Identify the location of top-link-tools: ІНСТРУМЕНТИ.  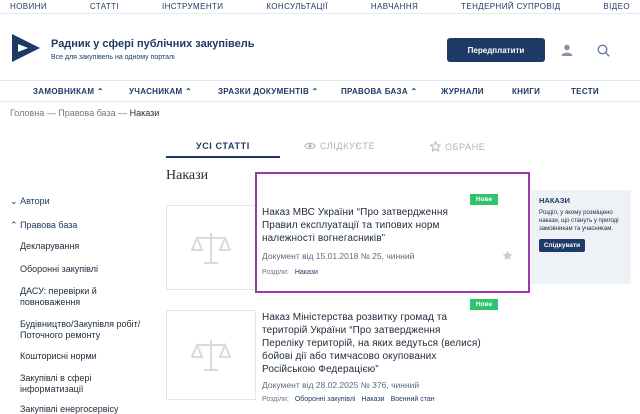
(192, 6).